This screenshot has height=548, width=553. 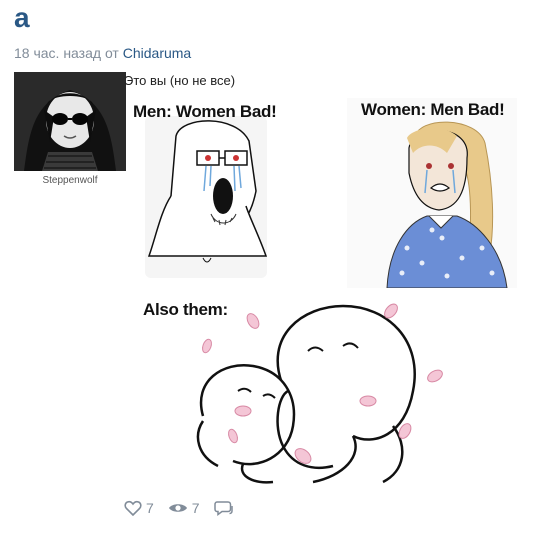 I want to click on comment-button, so click(x=225, y=508).